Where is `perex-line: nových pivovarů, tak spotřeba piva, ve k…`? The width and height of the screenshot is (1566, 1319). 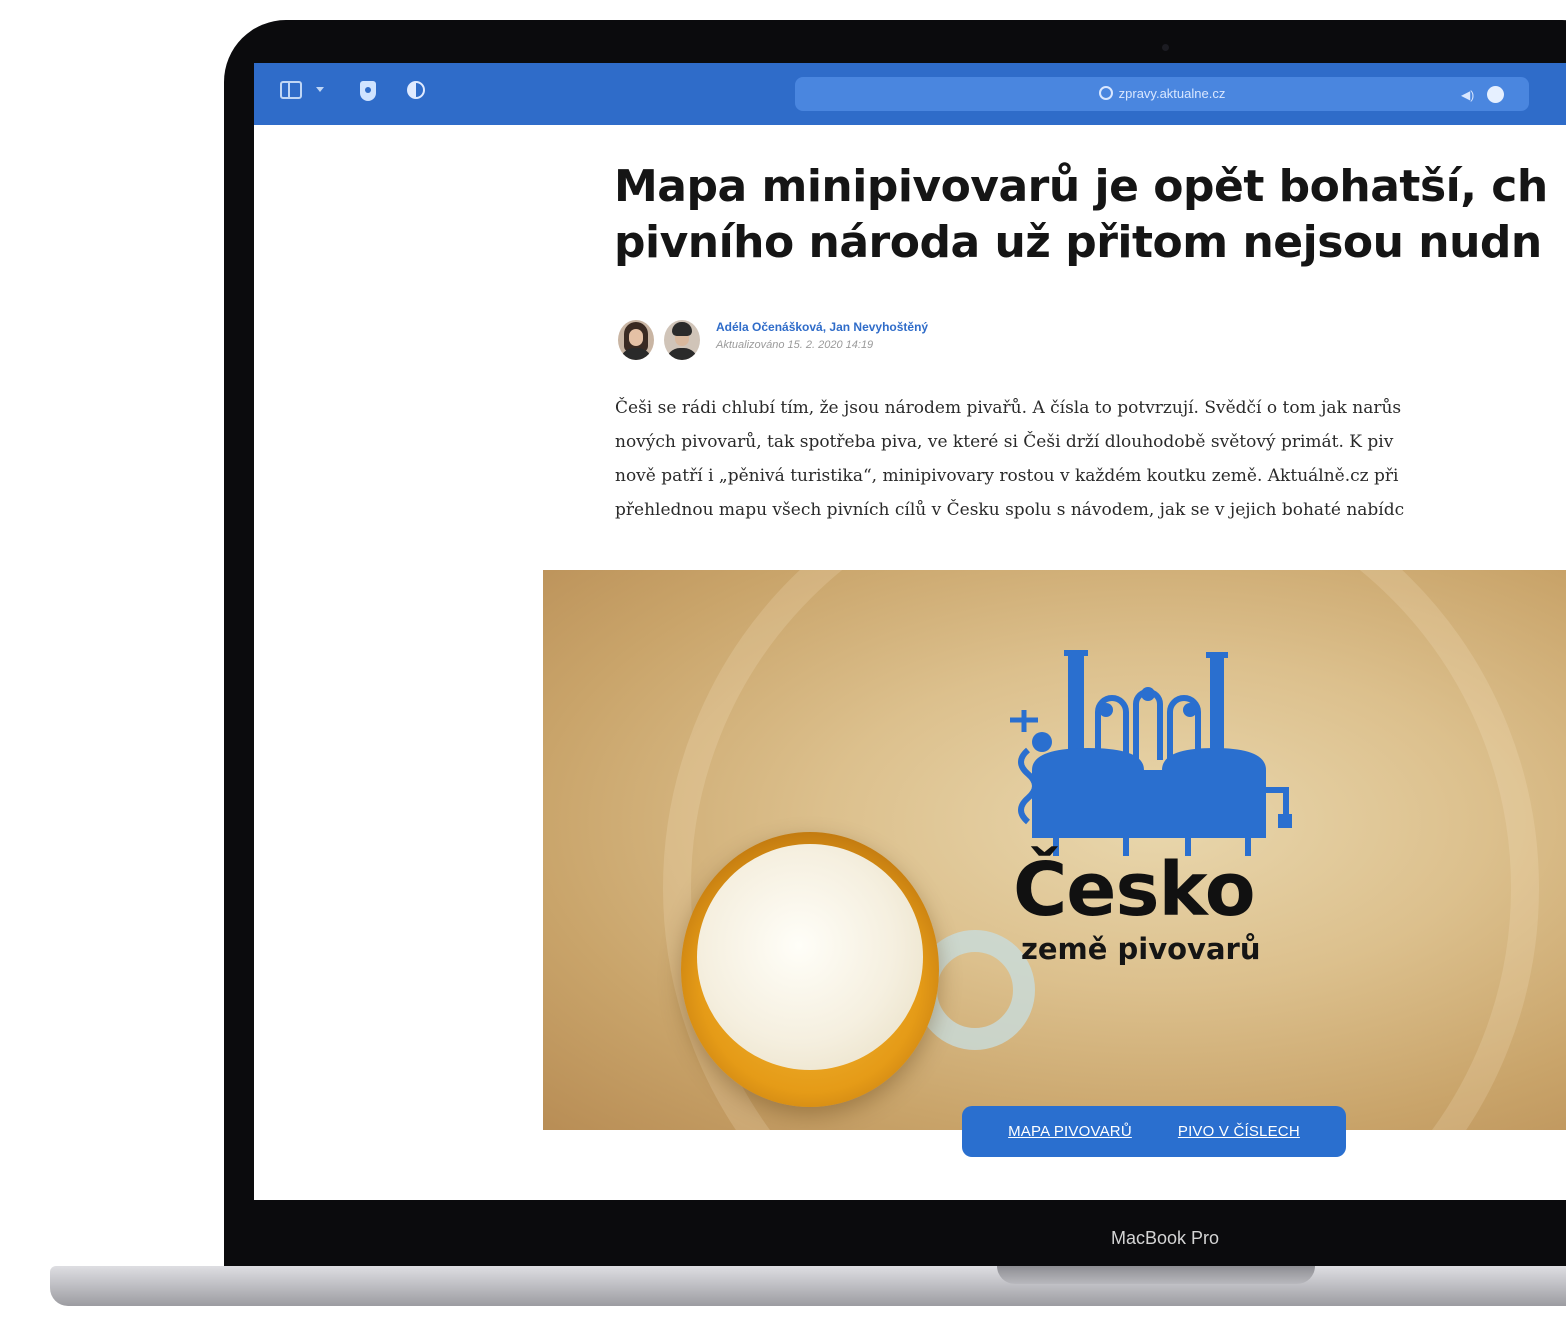
perex-line: nových pivovarů, tak spotřeba piva, ve k… is located at coordinates (1004, 442).